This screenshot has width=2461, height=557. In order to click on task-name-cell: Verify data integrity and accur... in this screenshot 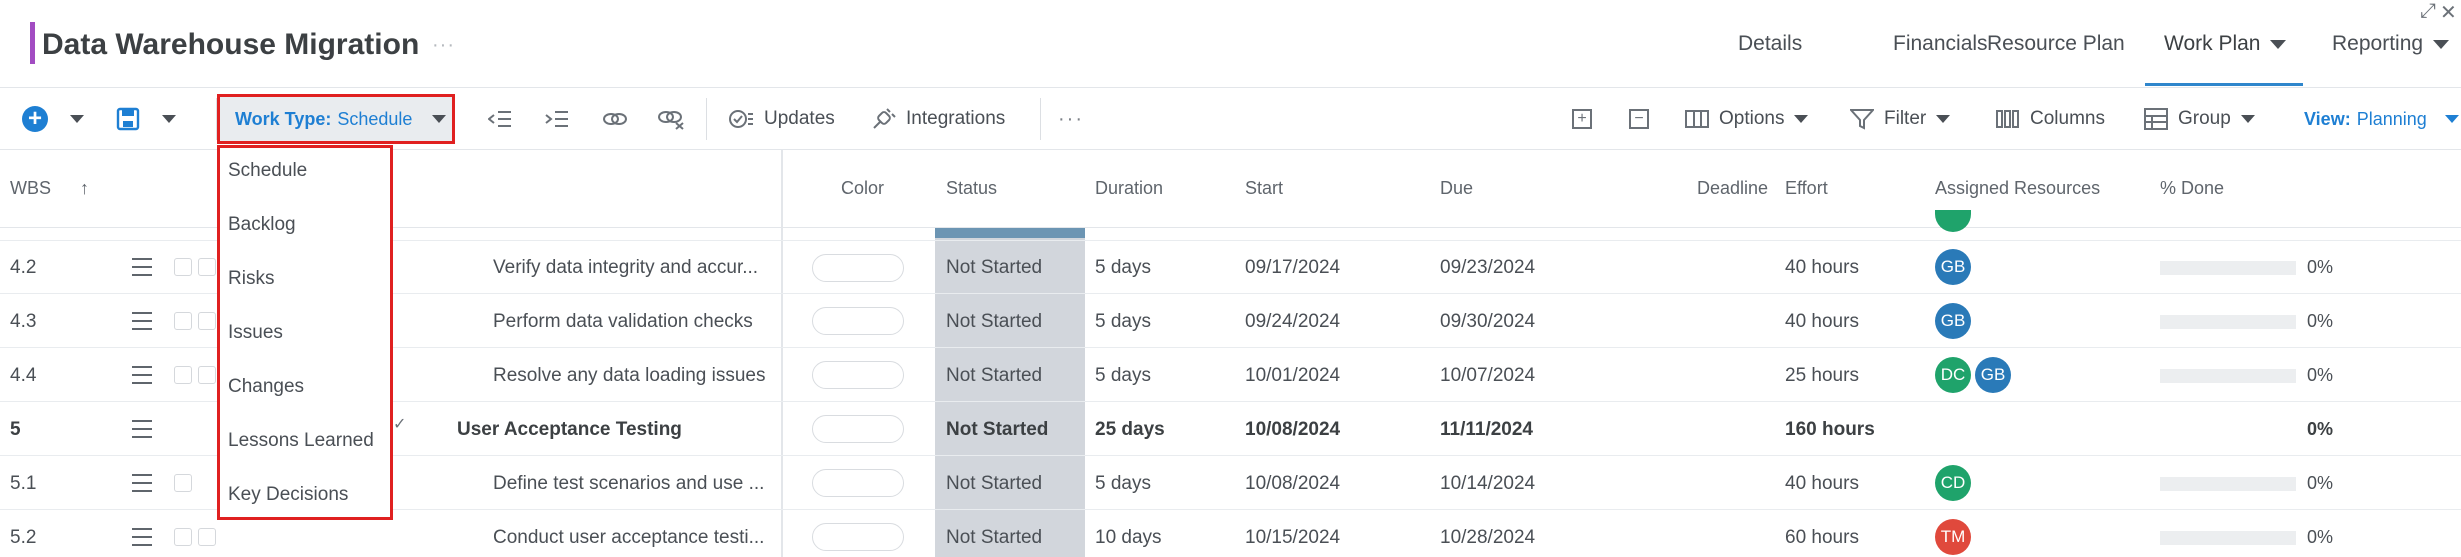, I will do `click(625, 268)`.